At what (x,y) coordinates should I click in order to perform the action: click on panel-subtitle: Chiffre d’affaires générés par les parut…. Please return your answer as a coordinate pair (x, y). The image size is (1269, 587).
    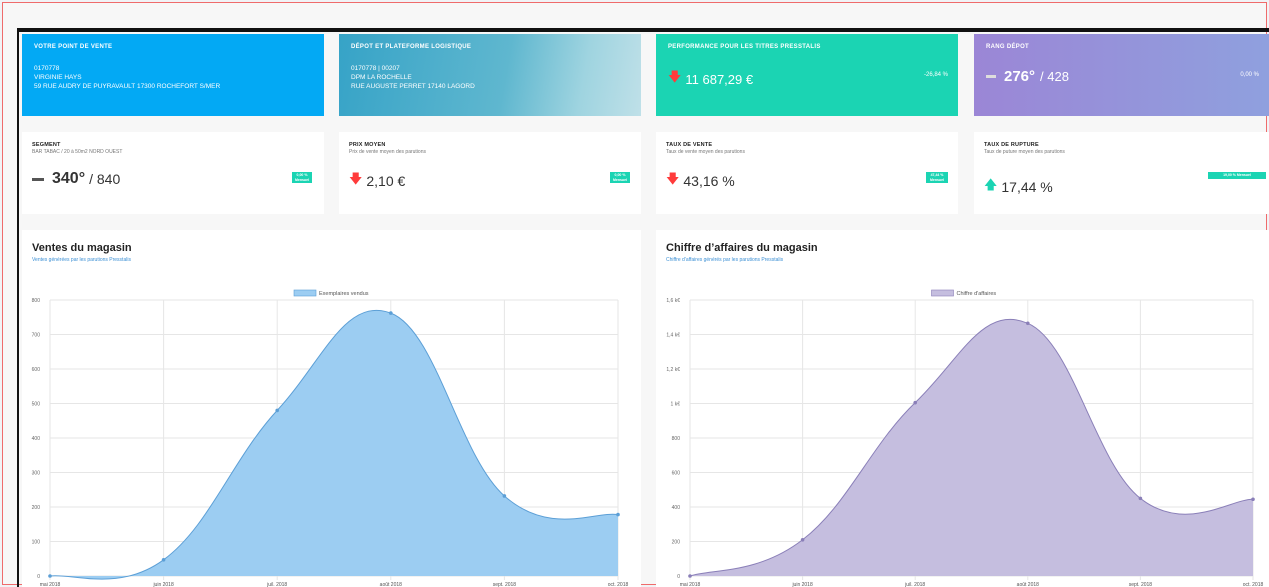
    Looking at the image, I should click on (725, 260).